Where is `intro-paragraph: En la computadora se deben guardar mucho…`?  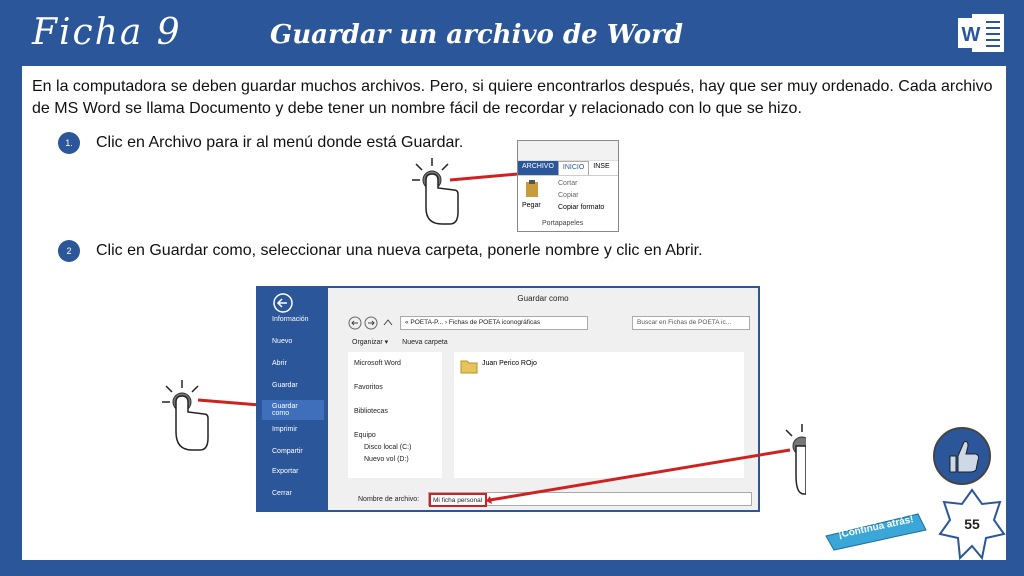
intro-paragraph: En la computadora se deben guardar mucho… is located at coordinates (512, 97).